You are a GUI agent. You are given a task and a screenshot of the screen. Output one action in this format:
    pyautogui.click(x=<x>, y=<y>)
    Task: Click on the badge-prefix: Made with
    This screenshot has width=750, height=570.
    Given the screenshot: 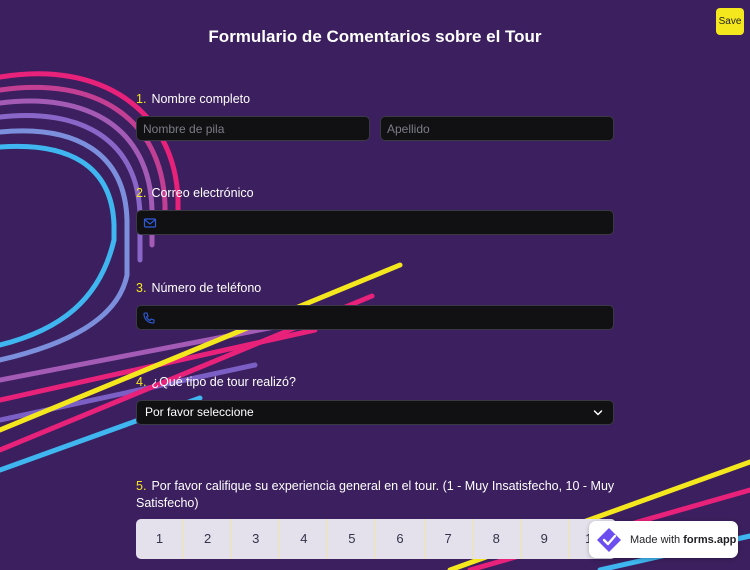 What is the action you would take?
    pyautogui.click(x=655, y=539)
    